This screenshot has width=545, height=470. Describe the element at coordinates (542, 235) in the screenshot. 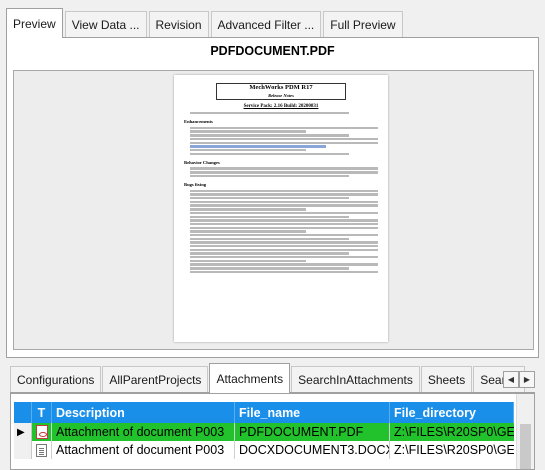

I see `window-edge` at that location.